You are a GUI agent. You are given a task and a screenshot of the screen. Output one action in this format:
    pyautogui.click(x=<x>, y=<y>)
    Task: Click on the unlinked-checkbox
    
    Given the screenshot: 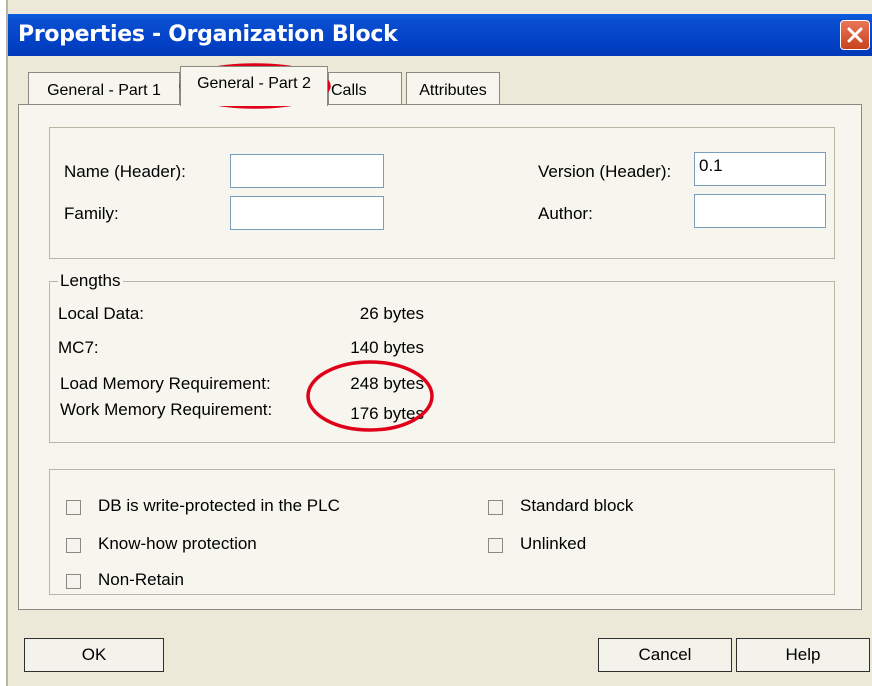 What is the action you would take?
    pyautogui.click(x=495, y=545)
    